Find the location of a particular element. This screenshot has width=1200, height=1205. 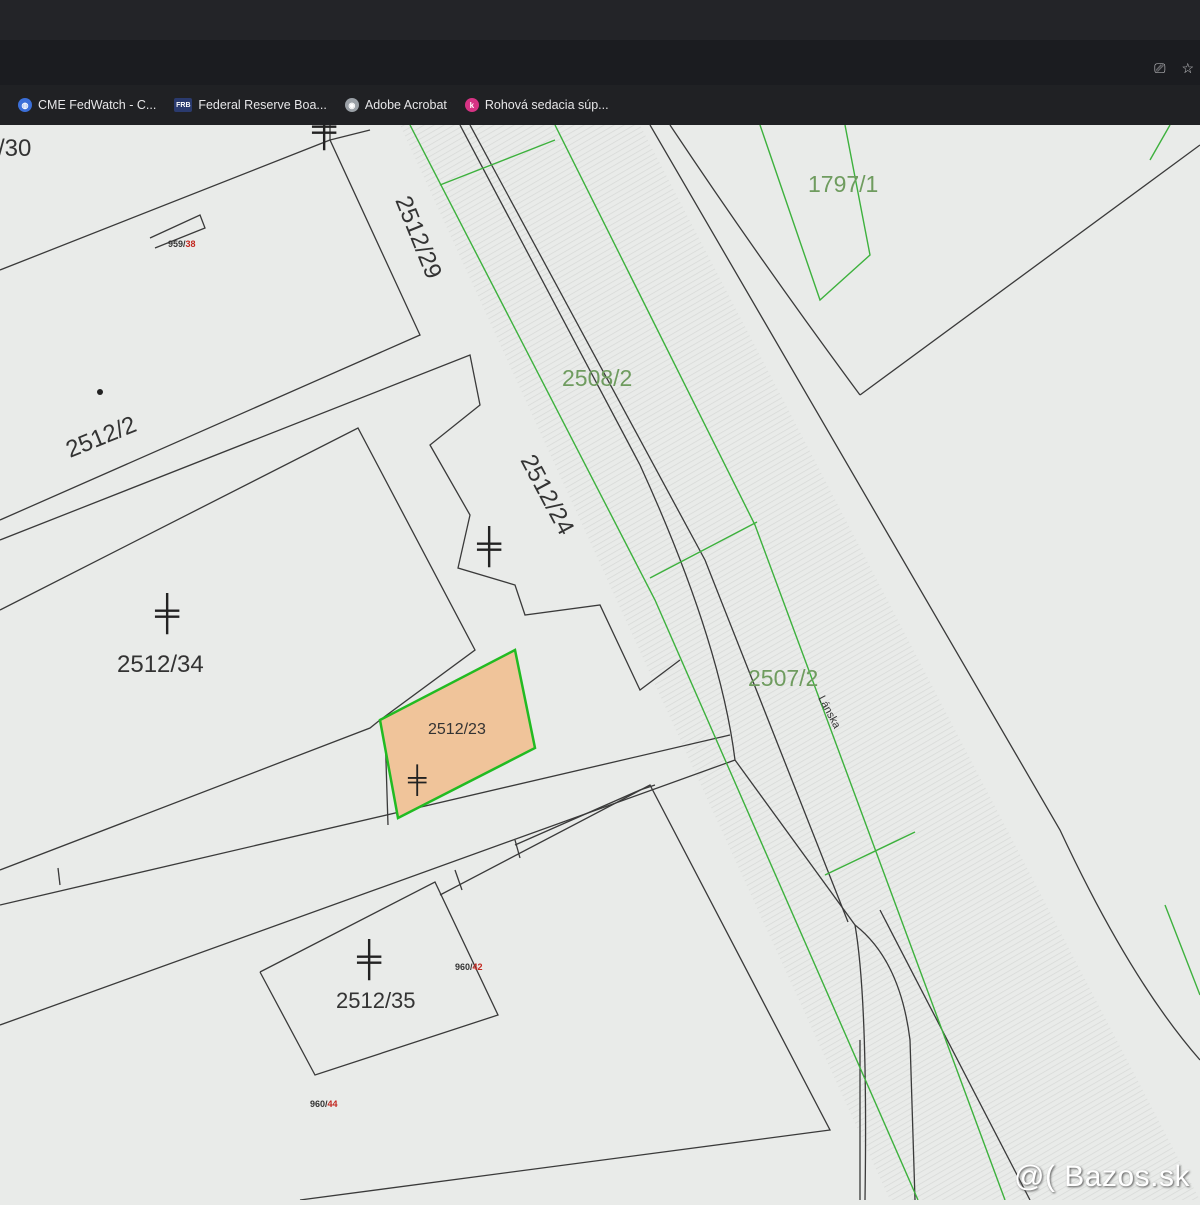

tab-strip is located at coordinates (600, 20).